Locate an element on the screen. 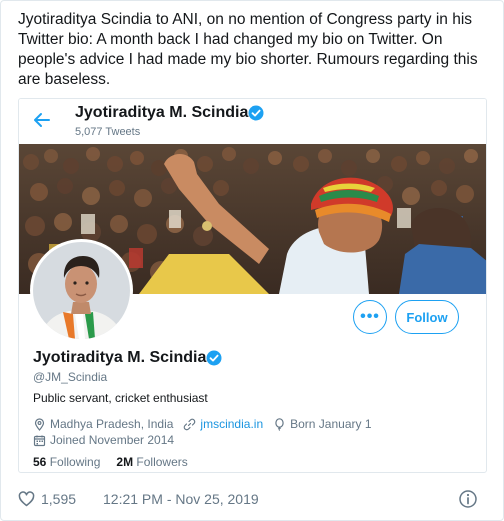 Image resolution: width=504 pixels, height=521 pixels. profile-handle: @JM_Scindia is located at coordinates (70, 377).